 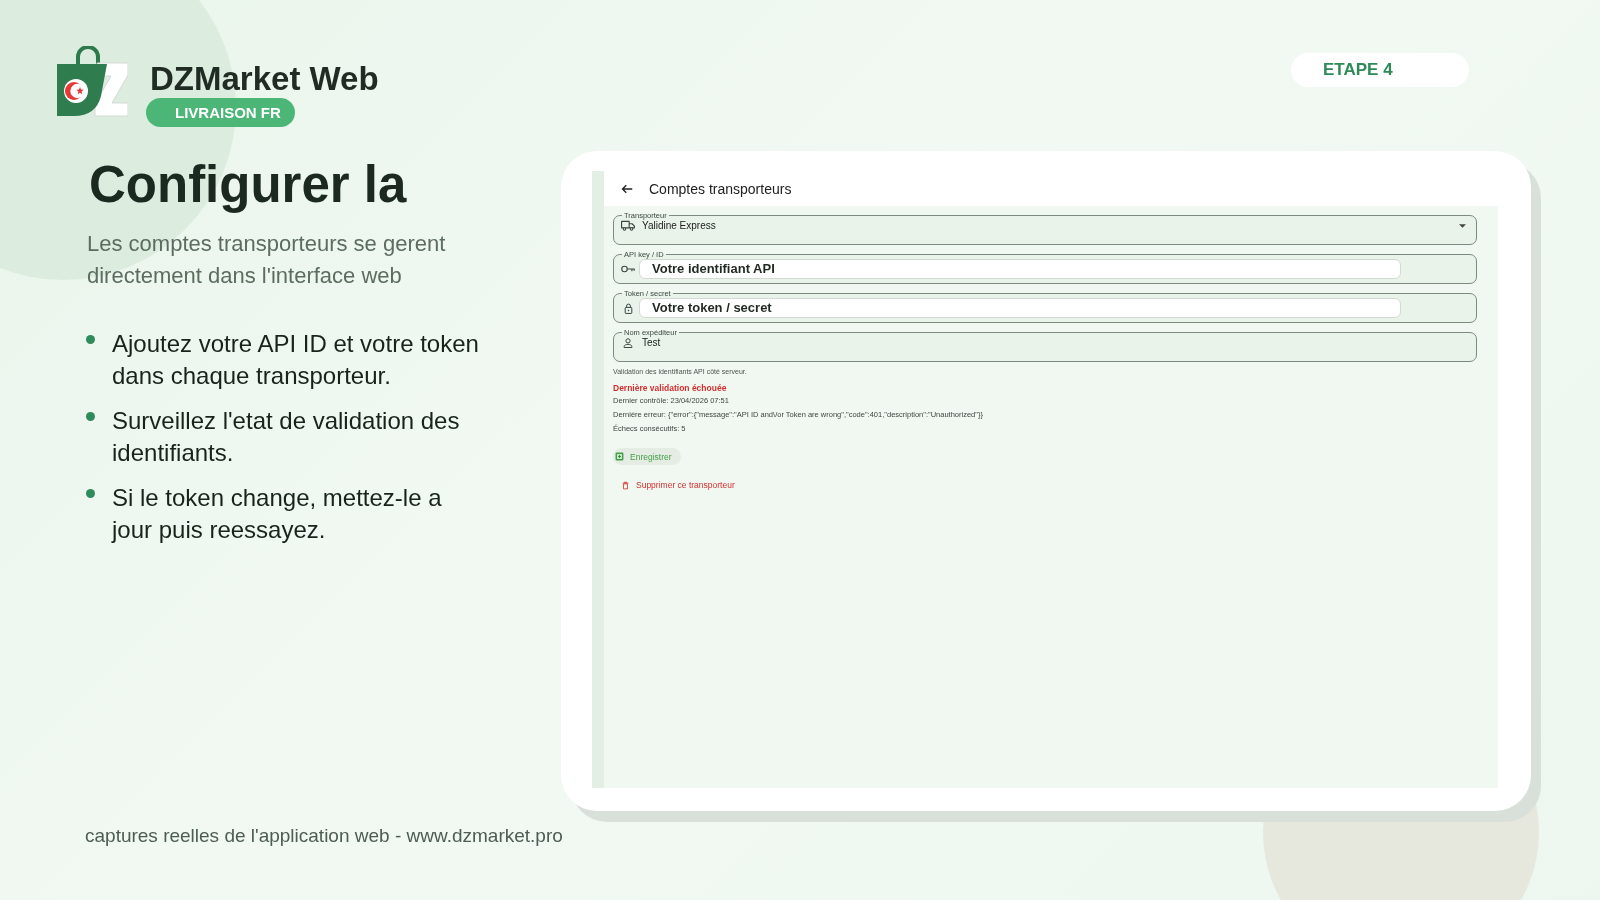 I want to click on bullet-text: Surveillez l'etat de validation des identifiants., so click(x=286, y=437).